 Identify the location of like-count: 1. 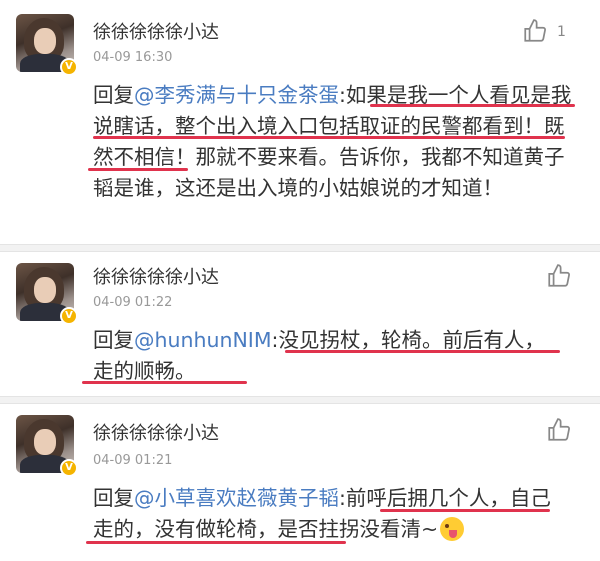
(561, 32).